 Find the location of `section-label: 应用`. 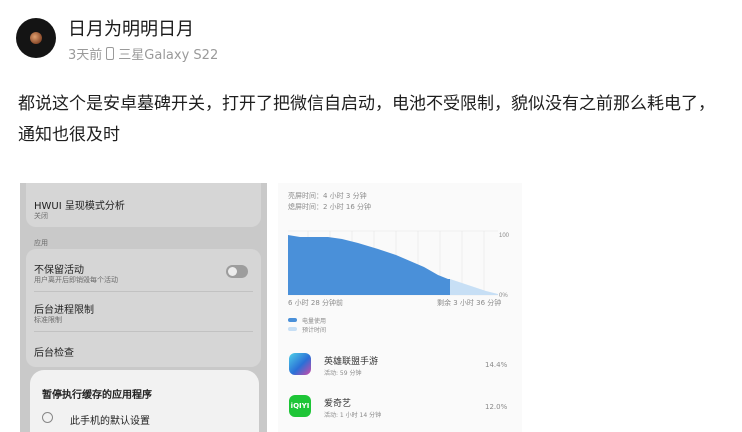

section-label: 应用 is located at coordinates (41, 243).